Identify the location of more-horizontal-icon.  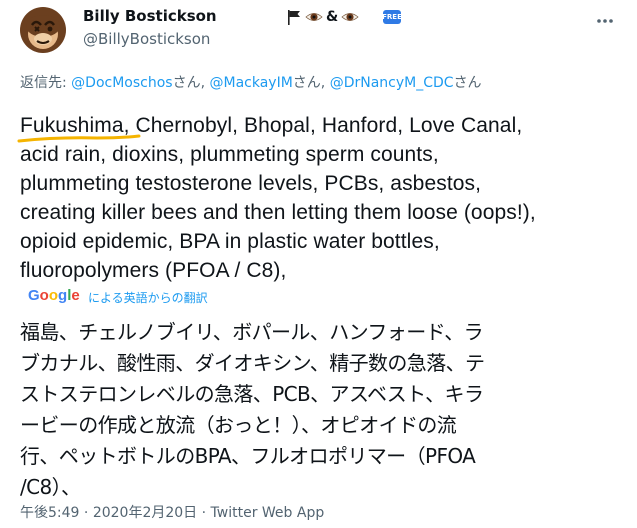
(605, 21).